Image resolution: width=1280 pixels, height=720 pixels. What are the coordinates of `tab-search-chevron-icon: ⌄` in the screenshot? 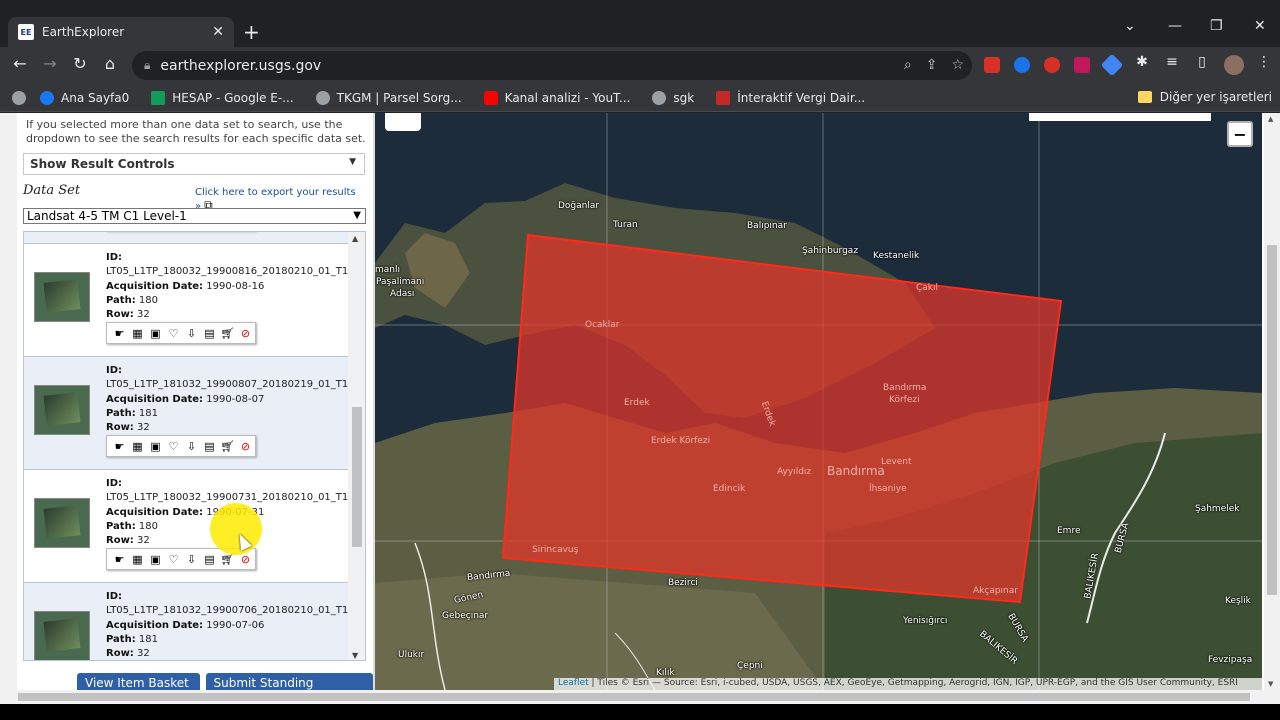 It's located at (1130, 26).